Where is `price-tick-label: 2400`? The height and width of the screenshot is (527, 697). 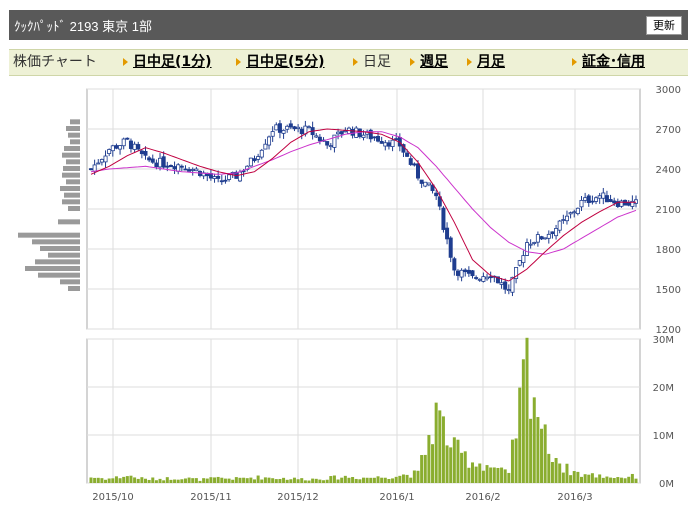
price-tick-label: 2400 is located at coordinates (668, 170).